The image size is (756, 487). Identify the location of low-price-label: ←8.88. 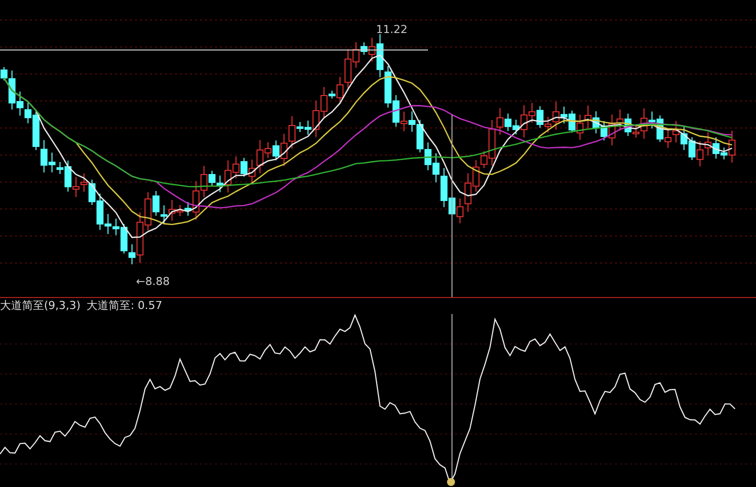
(153, 281).